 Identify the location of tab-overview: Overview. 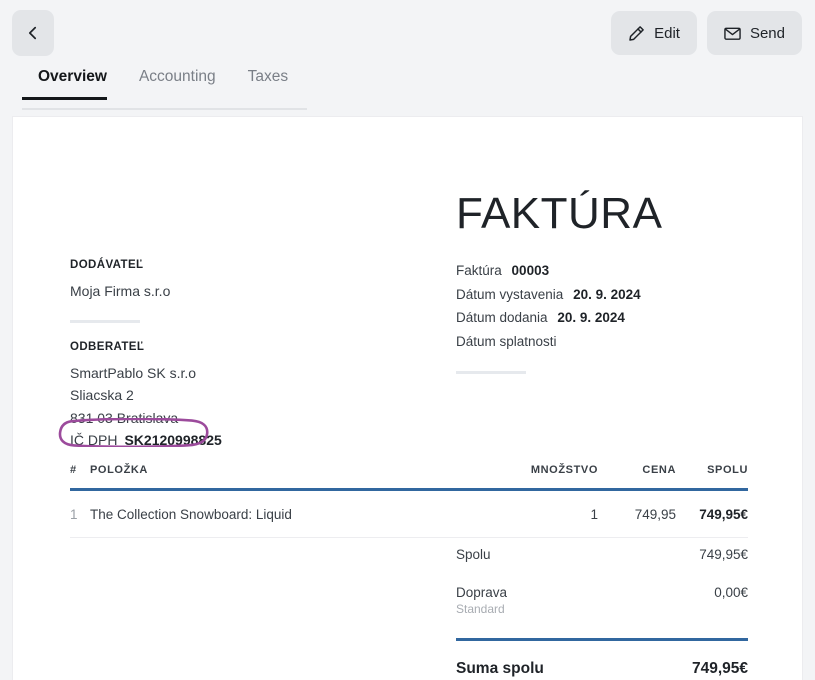
(72, 83).